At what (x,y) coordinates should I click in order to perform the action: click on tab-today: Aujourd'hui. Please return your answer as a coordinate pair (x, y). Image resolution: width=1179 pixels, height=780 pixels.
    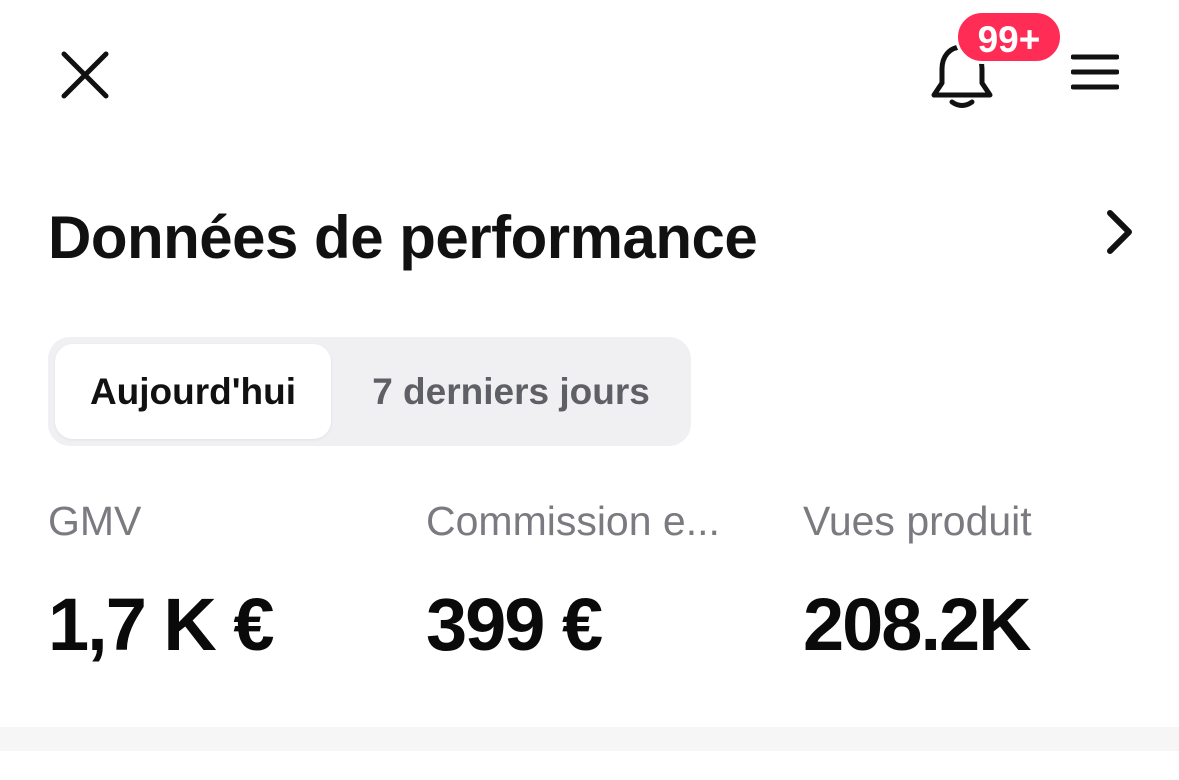
    Looking at the image, I should click on (193, 391).